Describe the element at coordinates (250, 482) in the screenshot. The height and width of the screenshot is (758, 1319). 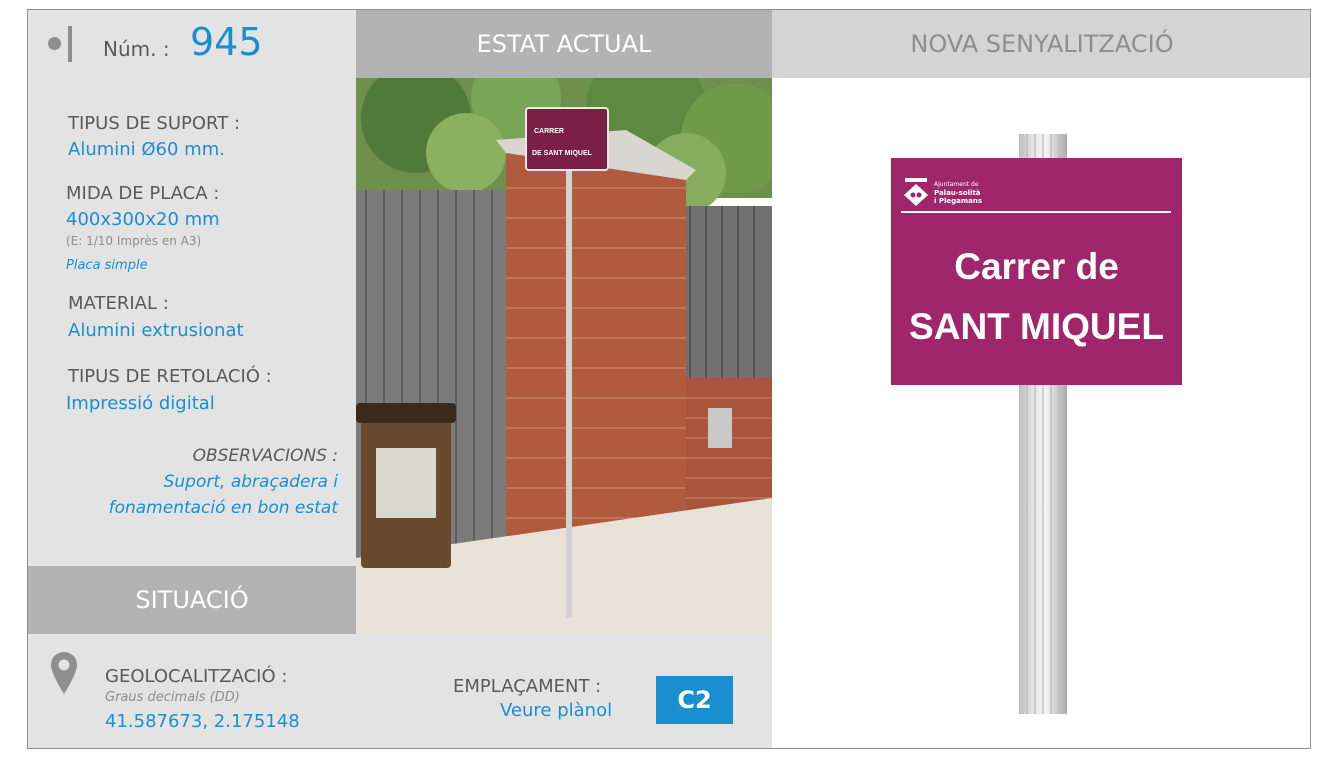
I see `observacions-line1: Suport, abraçadera i` at that location.